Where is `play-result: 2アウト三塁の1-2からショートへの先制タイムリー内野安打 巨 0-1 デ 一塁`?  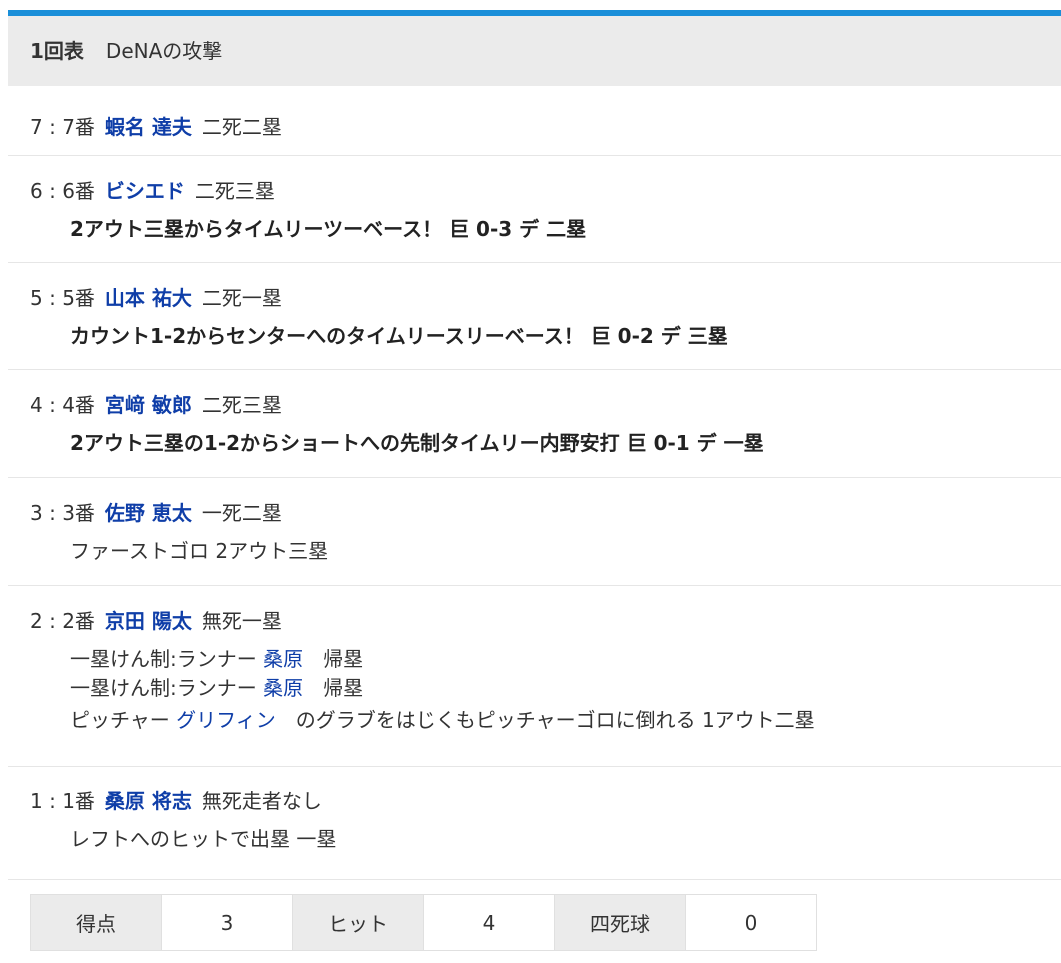
play-result: 2アウト三塁の1-2からショートへの先制タイムリー内野安打 巨 0-1 デ 一塁 is located at coordinates (417, 443).